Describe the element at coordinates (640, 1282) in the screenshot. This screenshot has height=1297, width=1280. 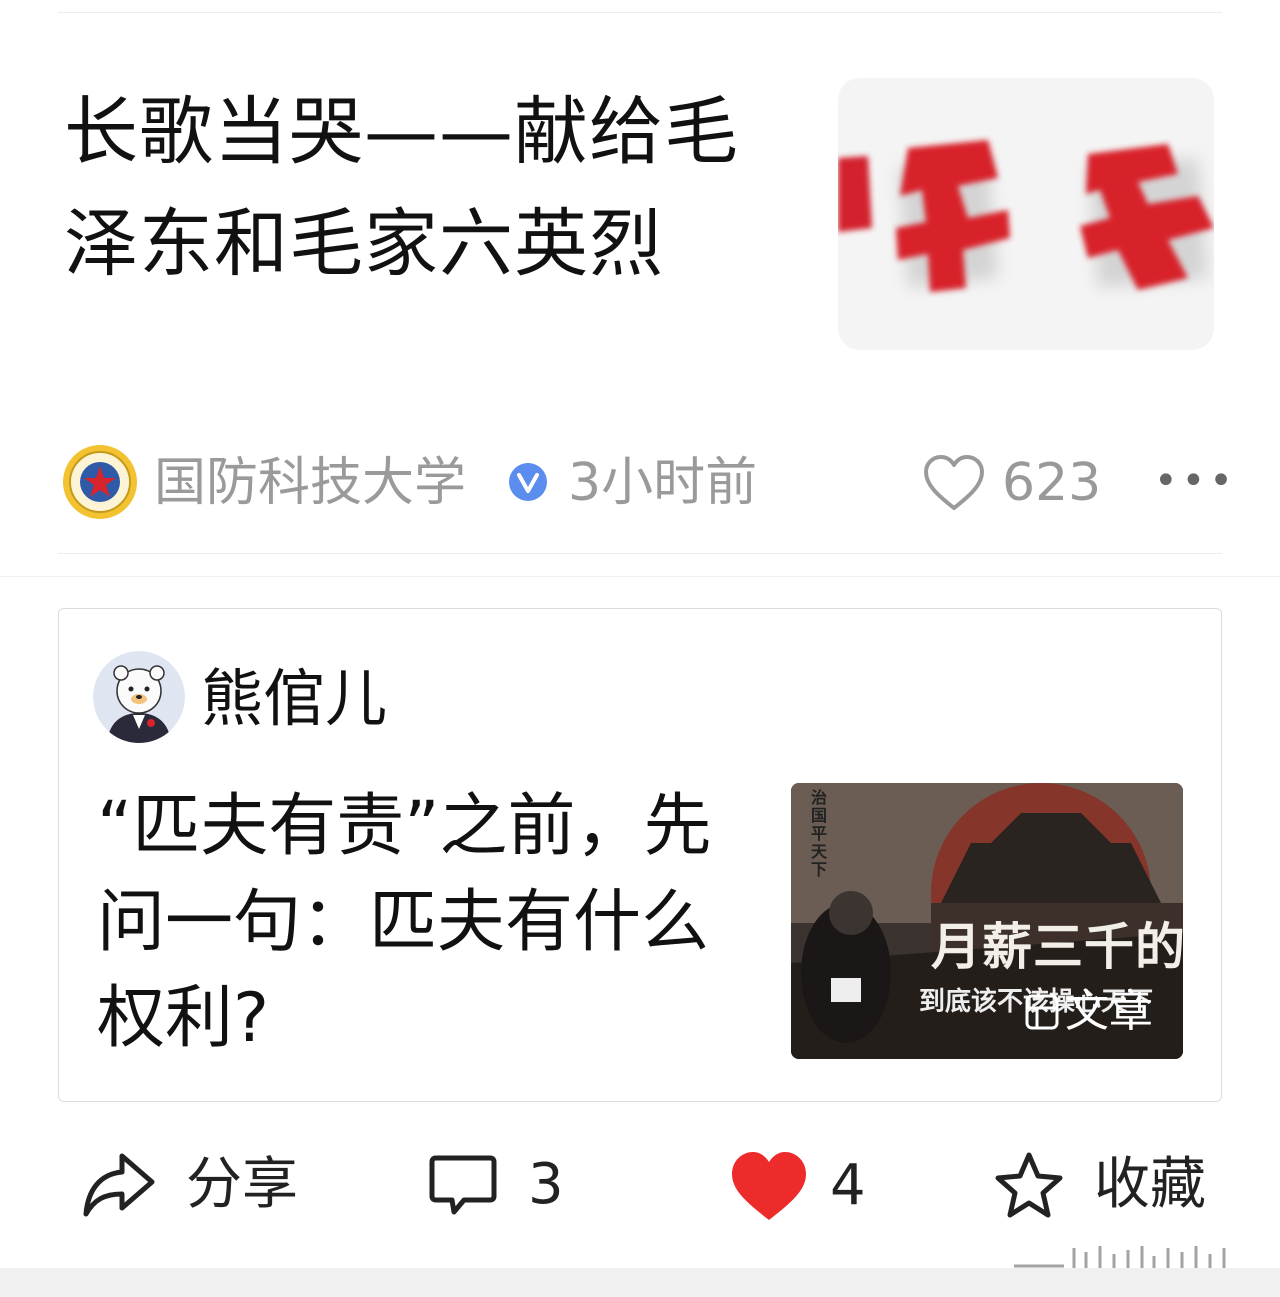
I see `bottom-bar` at that location.